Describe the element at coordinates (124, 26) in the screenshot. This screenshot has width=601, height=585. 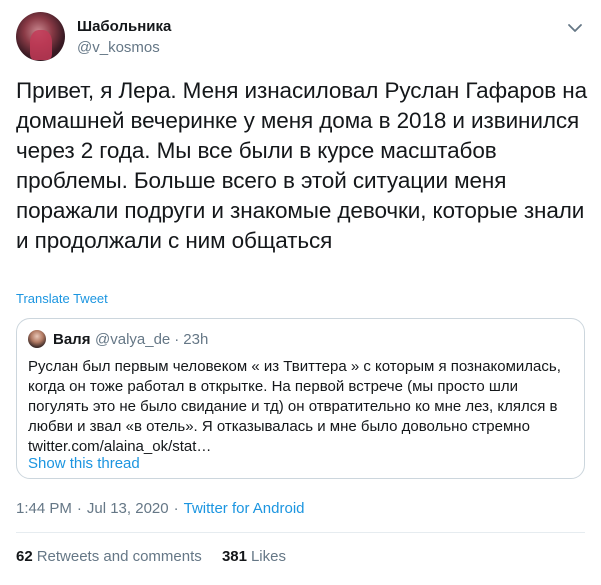
I see `author-name: Шабольника` at that location.